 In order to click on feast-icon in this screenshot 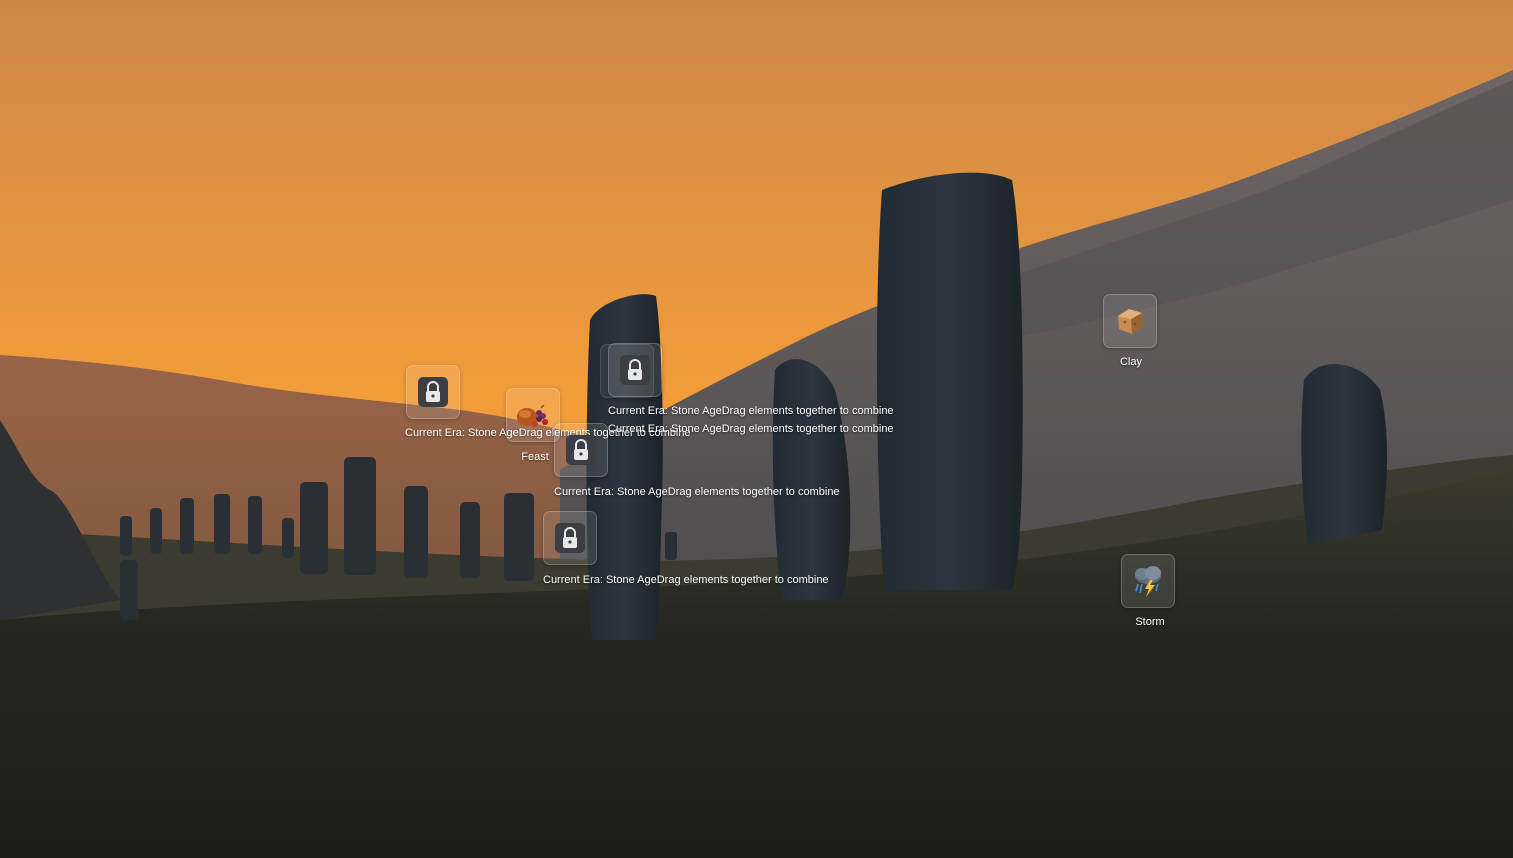, I will do `click(533, 415)`.